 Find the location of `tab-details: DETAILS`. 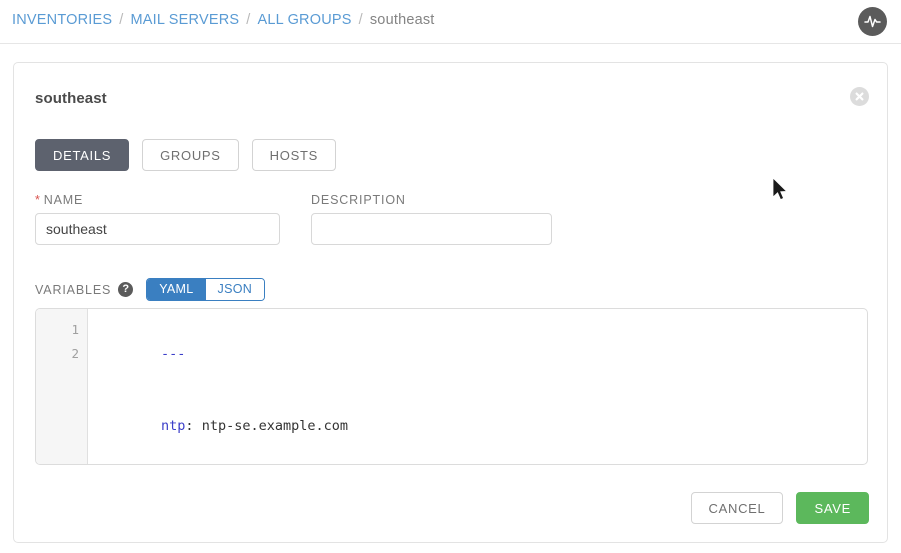

tab-details: DETAILS is located at coordinates (82, 155).